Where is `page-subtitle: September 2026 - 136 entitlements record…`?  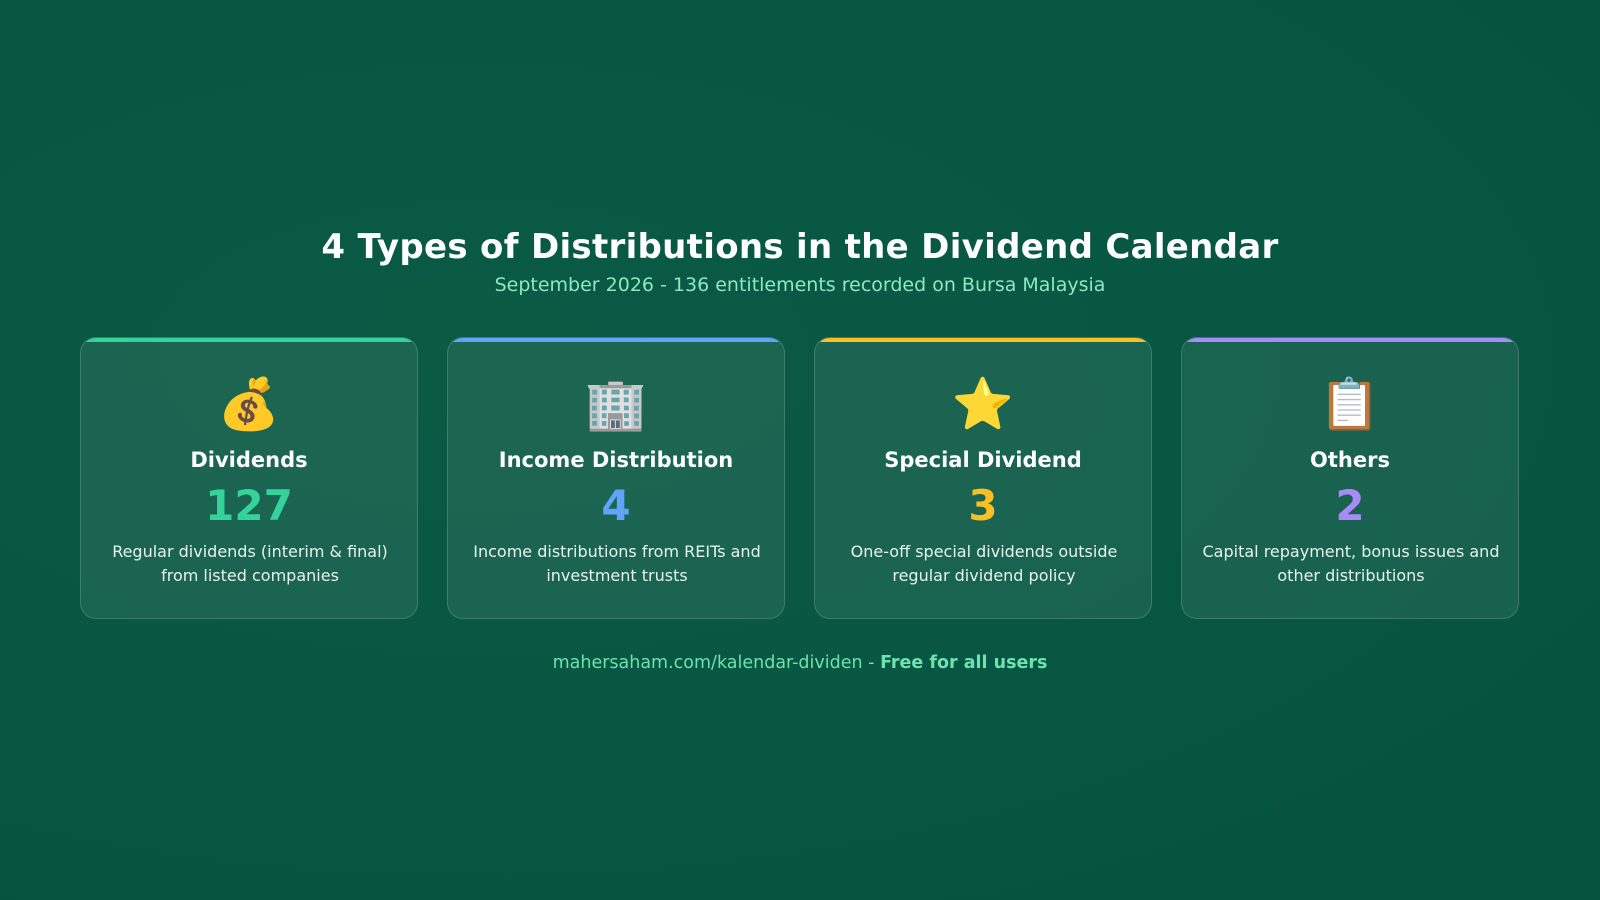 page-subtitle: September 2026 - 136 entitlements record… is located at coordinates (800, 285).